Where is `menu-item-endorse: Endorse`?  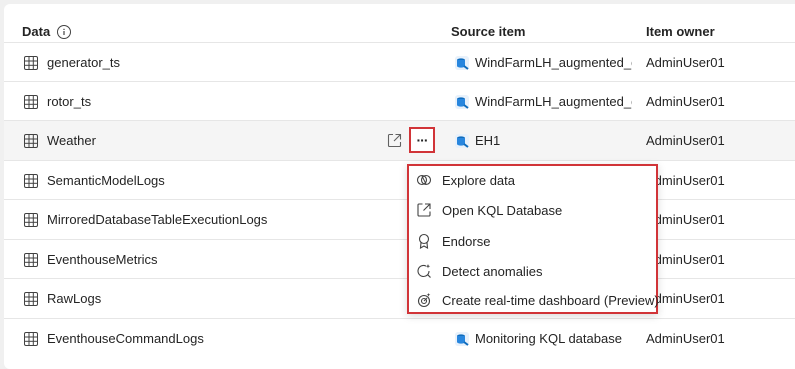
menu-item-endorse: Endorse is located at coordinates (532, 242).